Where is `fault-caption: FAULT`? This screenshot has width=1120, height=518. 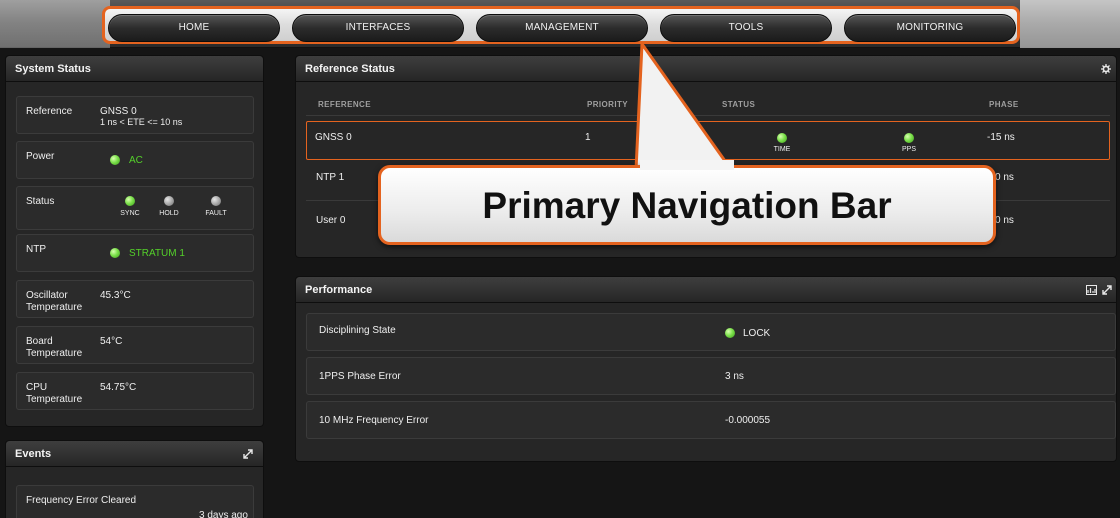 fault-caption: FAULT is located at coordinates (216, 213).